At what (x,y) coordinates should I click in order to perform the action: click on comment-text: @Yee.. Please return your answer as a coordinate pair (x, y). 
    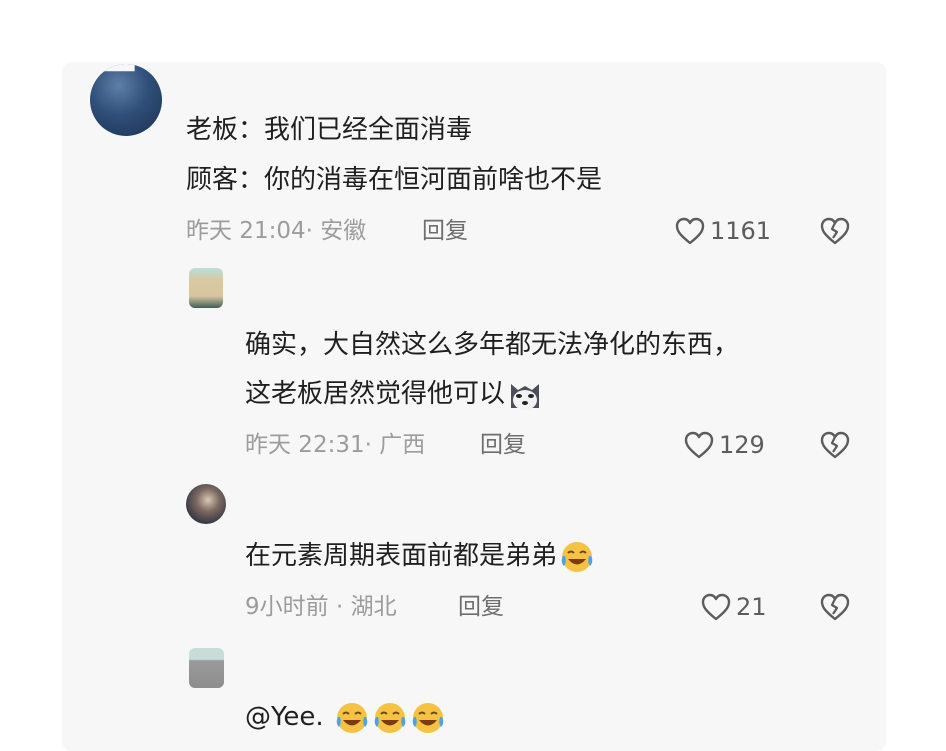
    Looking at the image, I should click on (284, 717).